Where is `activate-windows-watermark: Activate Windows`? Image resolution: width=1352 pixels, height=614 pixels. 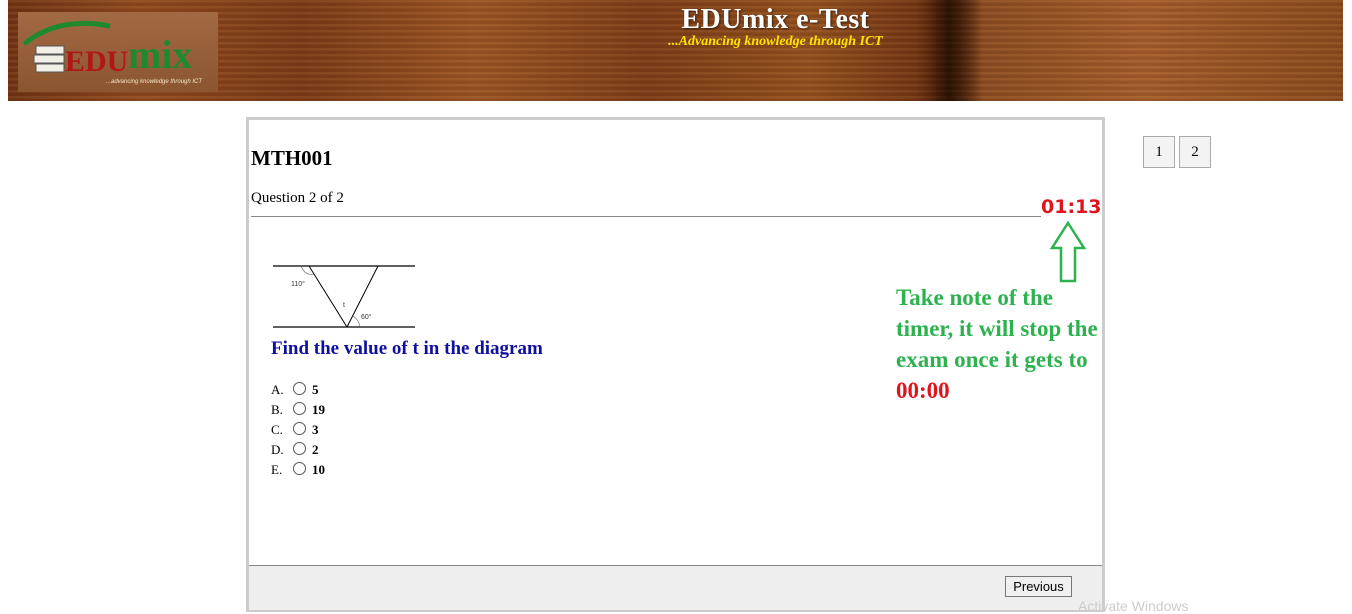
activate-windows-watermark: Activate Windows is located at coordinates (1133, 606).